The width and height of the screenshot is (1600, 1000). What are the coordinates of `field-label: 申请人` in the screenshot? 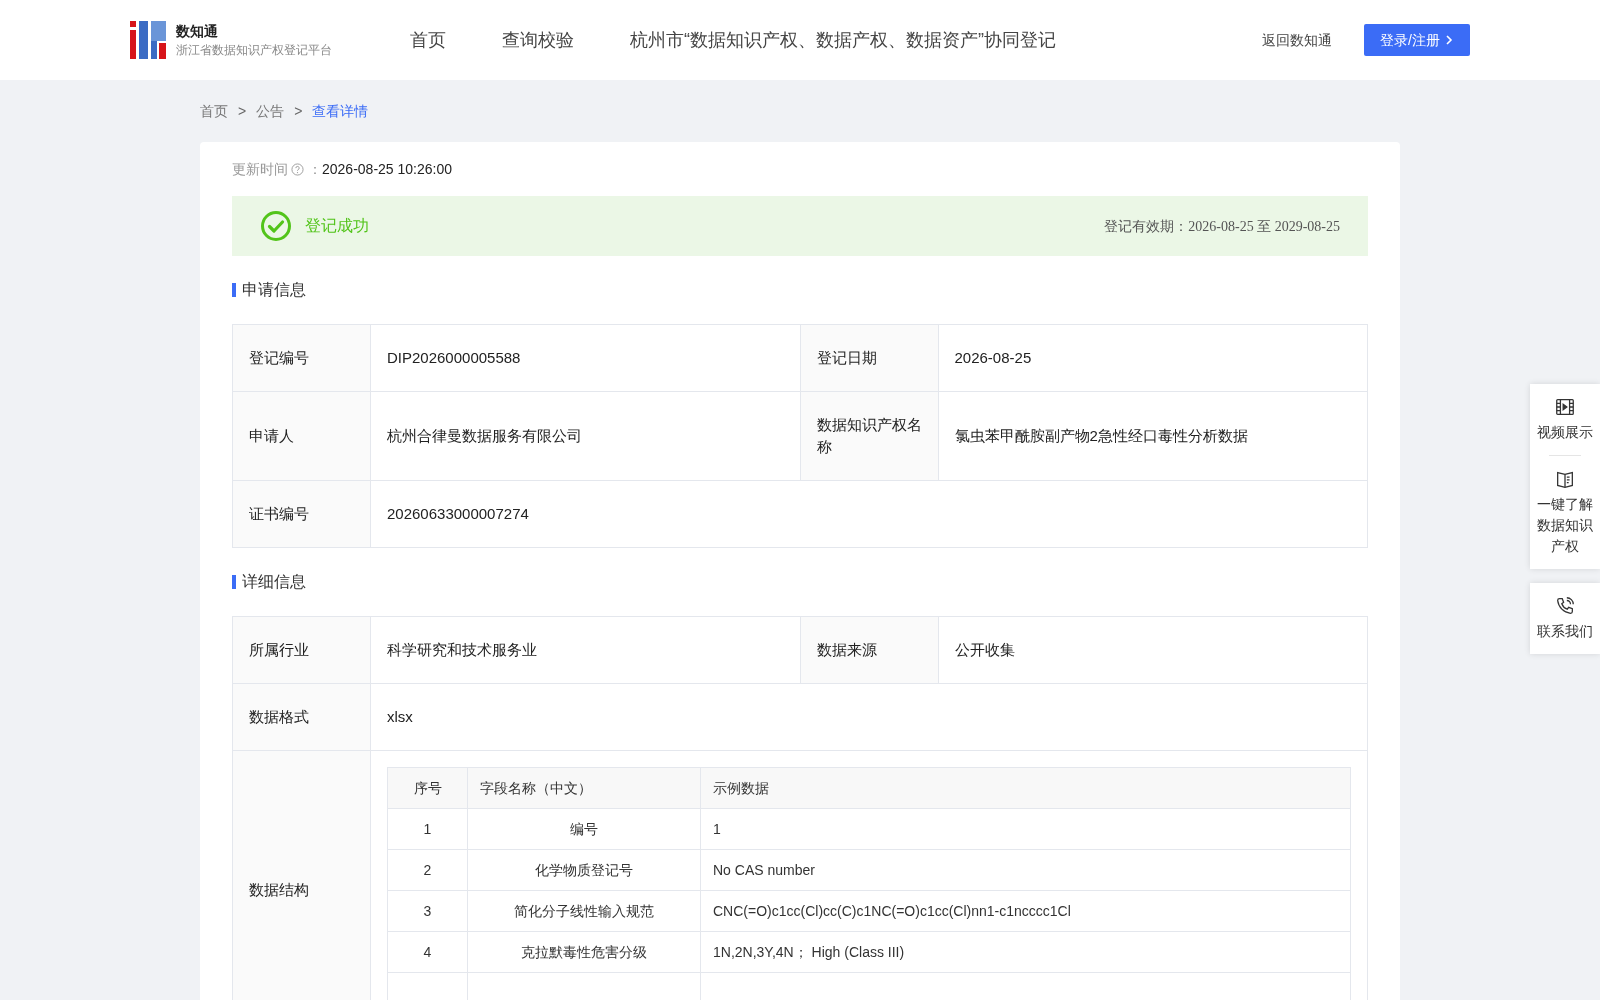 It's located at (301, 436).